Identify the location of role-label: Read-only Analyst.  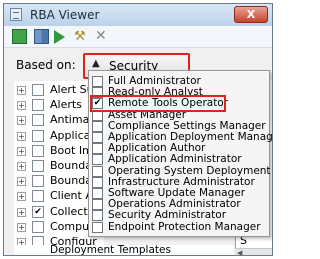
(155, 92).